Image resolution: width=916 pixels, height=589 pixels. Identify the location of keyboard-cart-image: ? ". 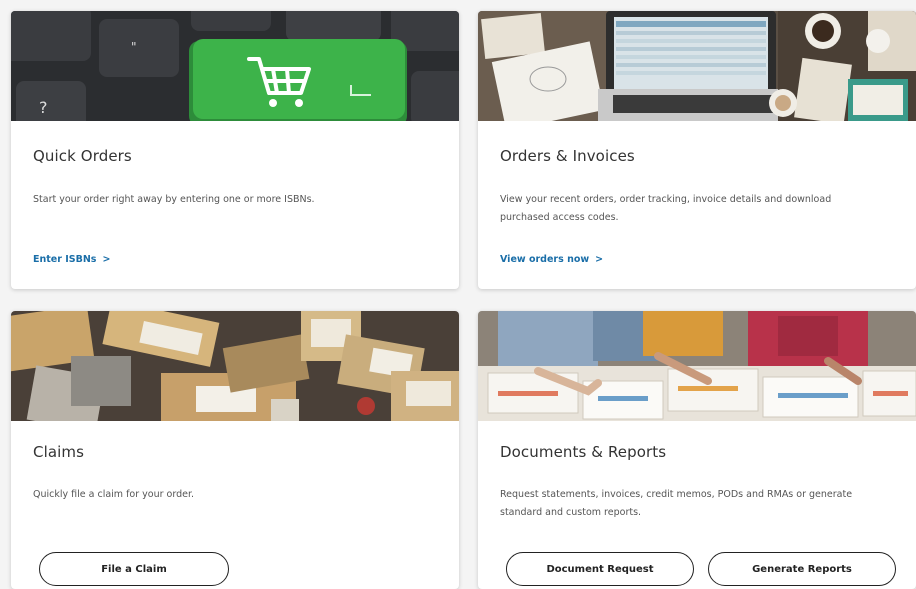
(235, 66).